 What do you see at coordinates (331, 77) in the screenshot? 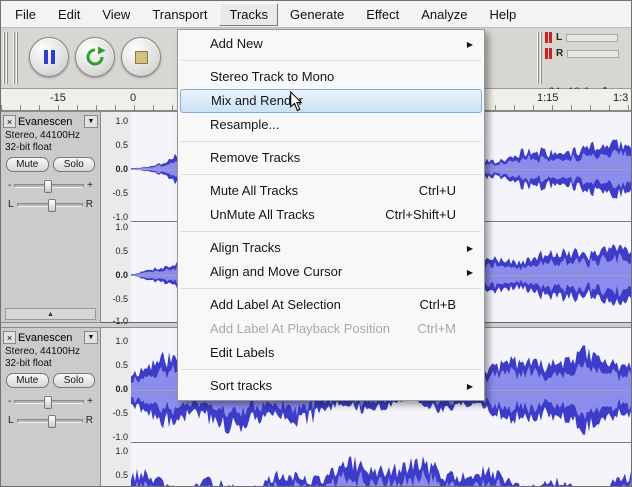
I see `menu-item-stereo-to-mono: Stereo Track to Mono` at bounding box center [331, 77].